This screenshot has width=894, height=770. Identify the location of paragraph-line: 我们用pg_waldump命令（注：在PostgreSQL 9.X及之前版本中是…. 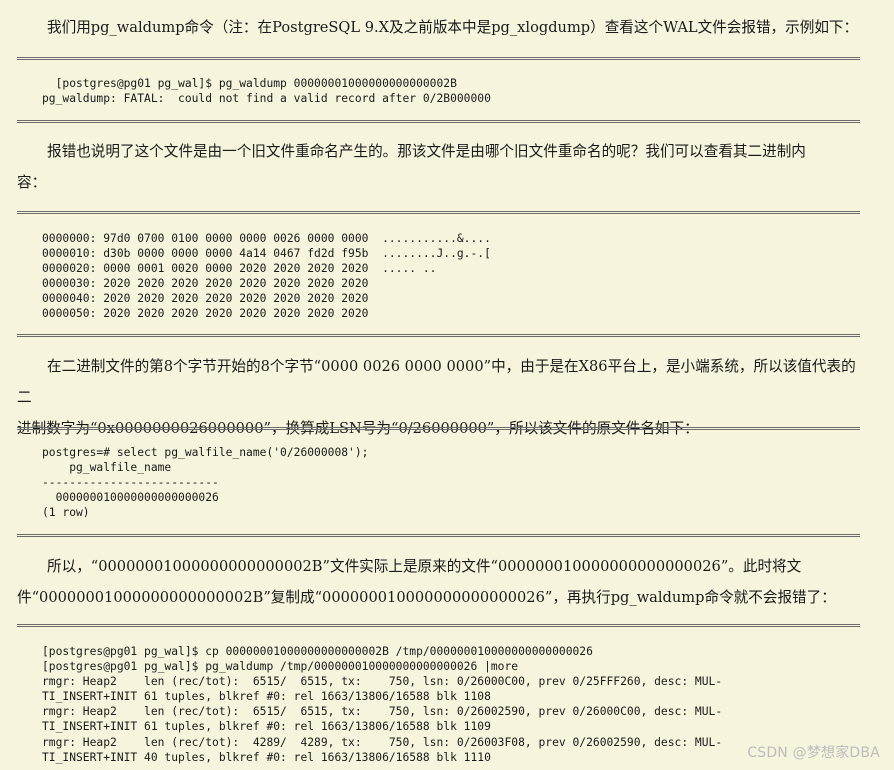
(453, 27).